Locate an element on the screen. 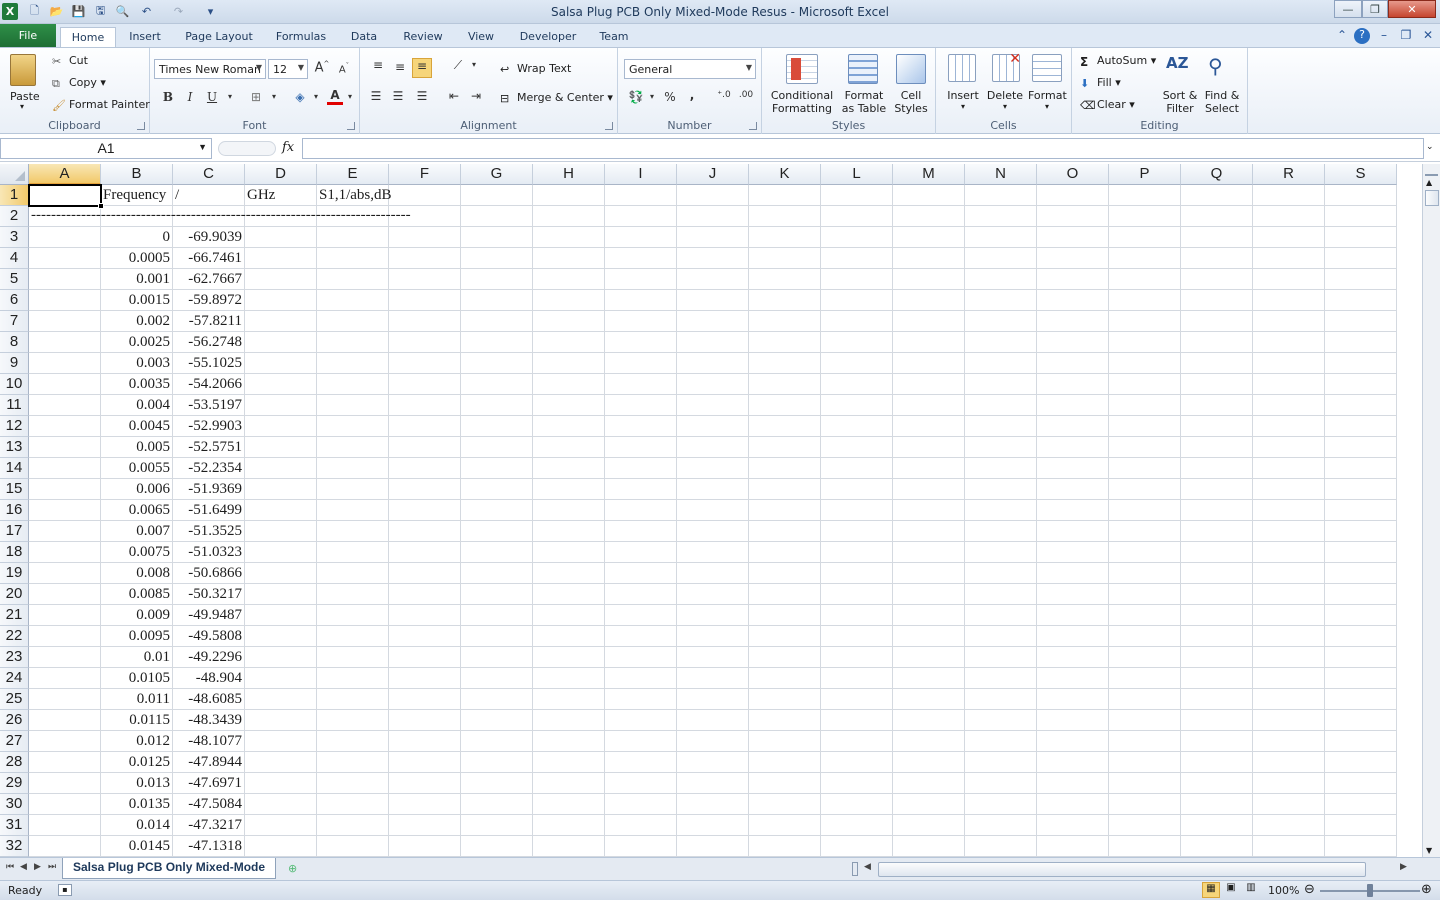 This screenshot has width=1440, height=900. cell-q2 is located at coordinates (1217, 216).